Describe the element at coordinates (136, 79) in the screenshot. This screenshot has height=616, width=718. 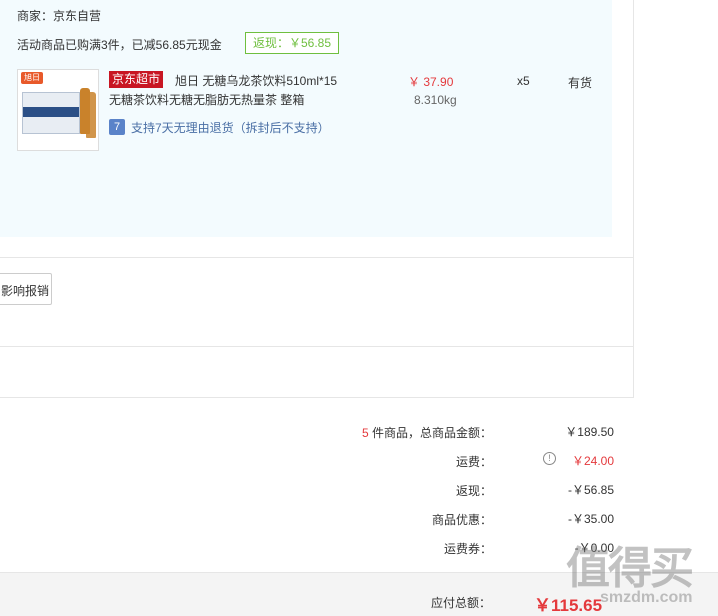
I see `store-badge: 京东超市` at that location.